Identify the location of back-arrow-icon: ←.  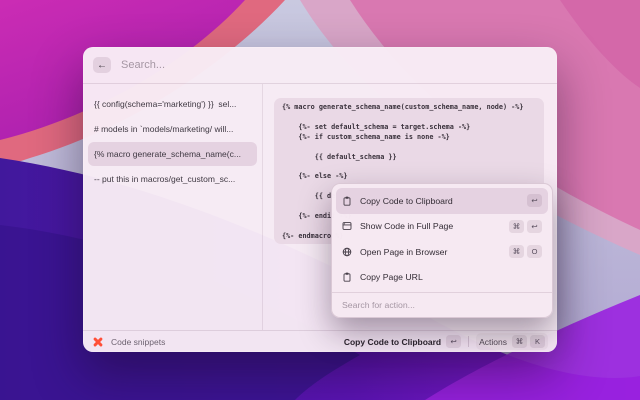
(102, 65).